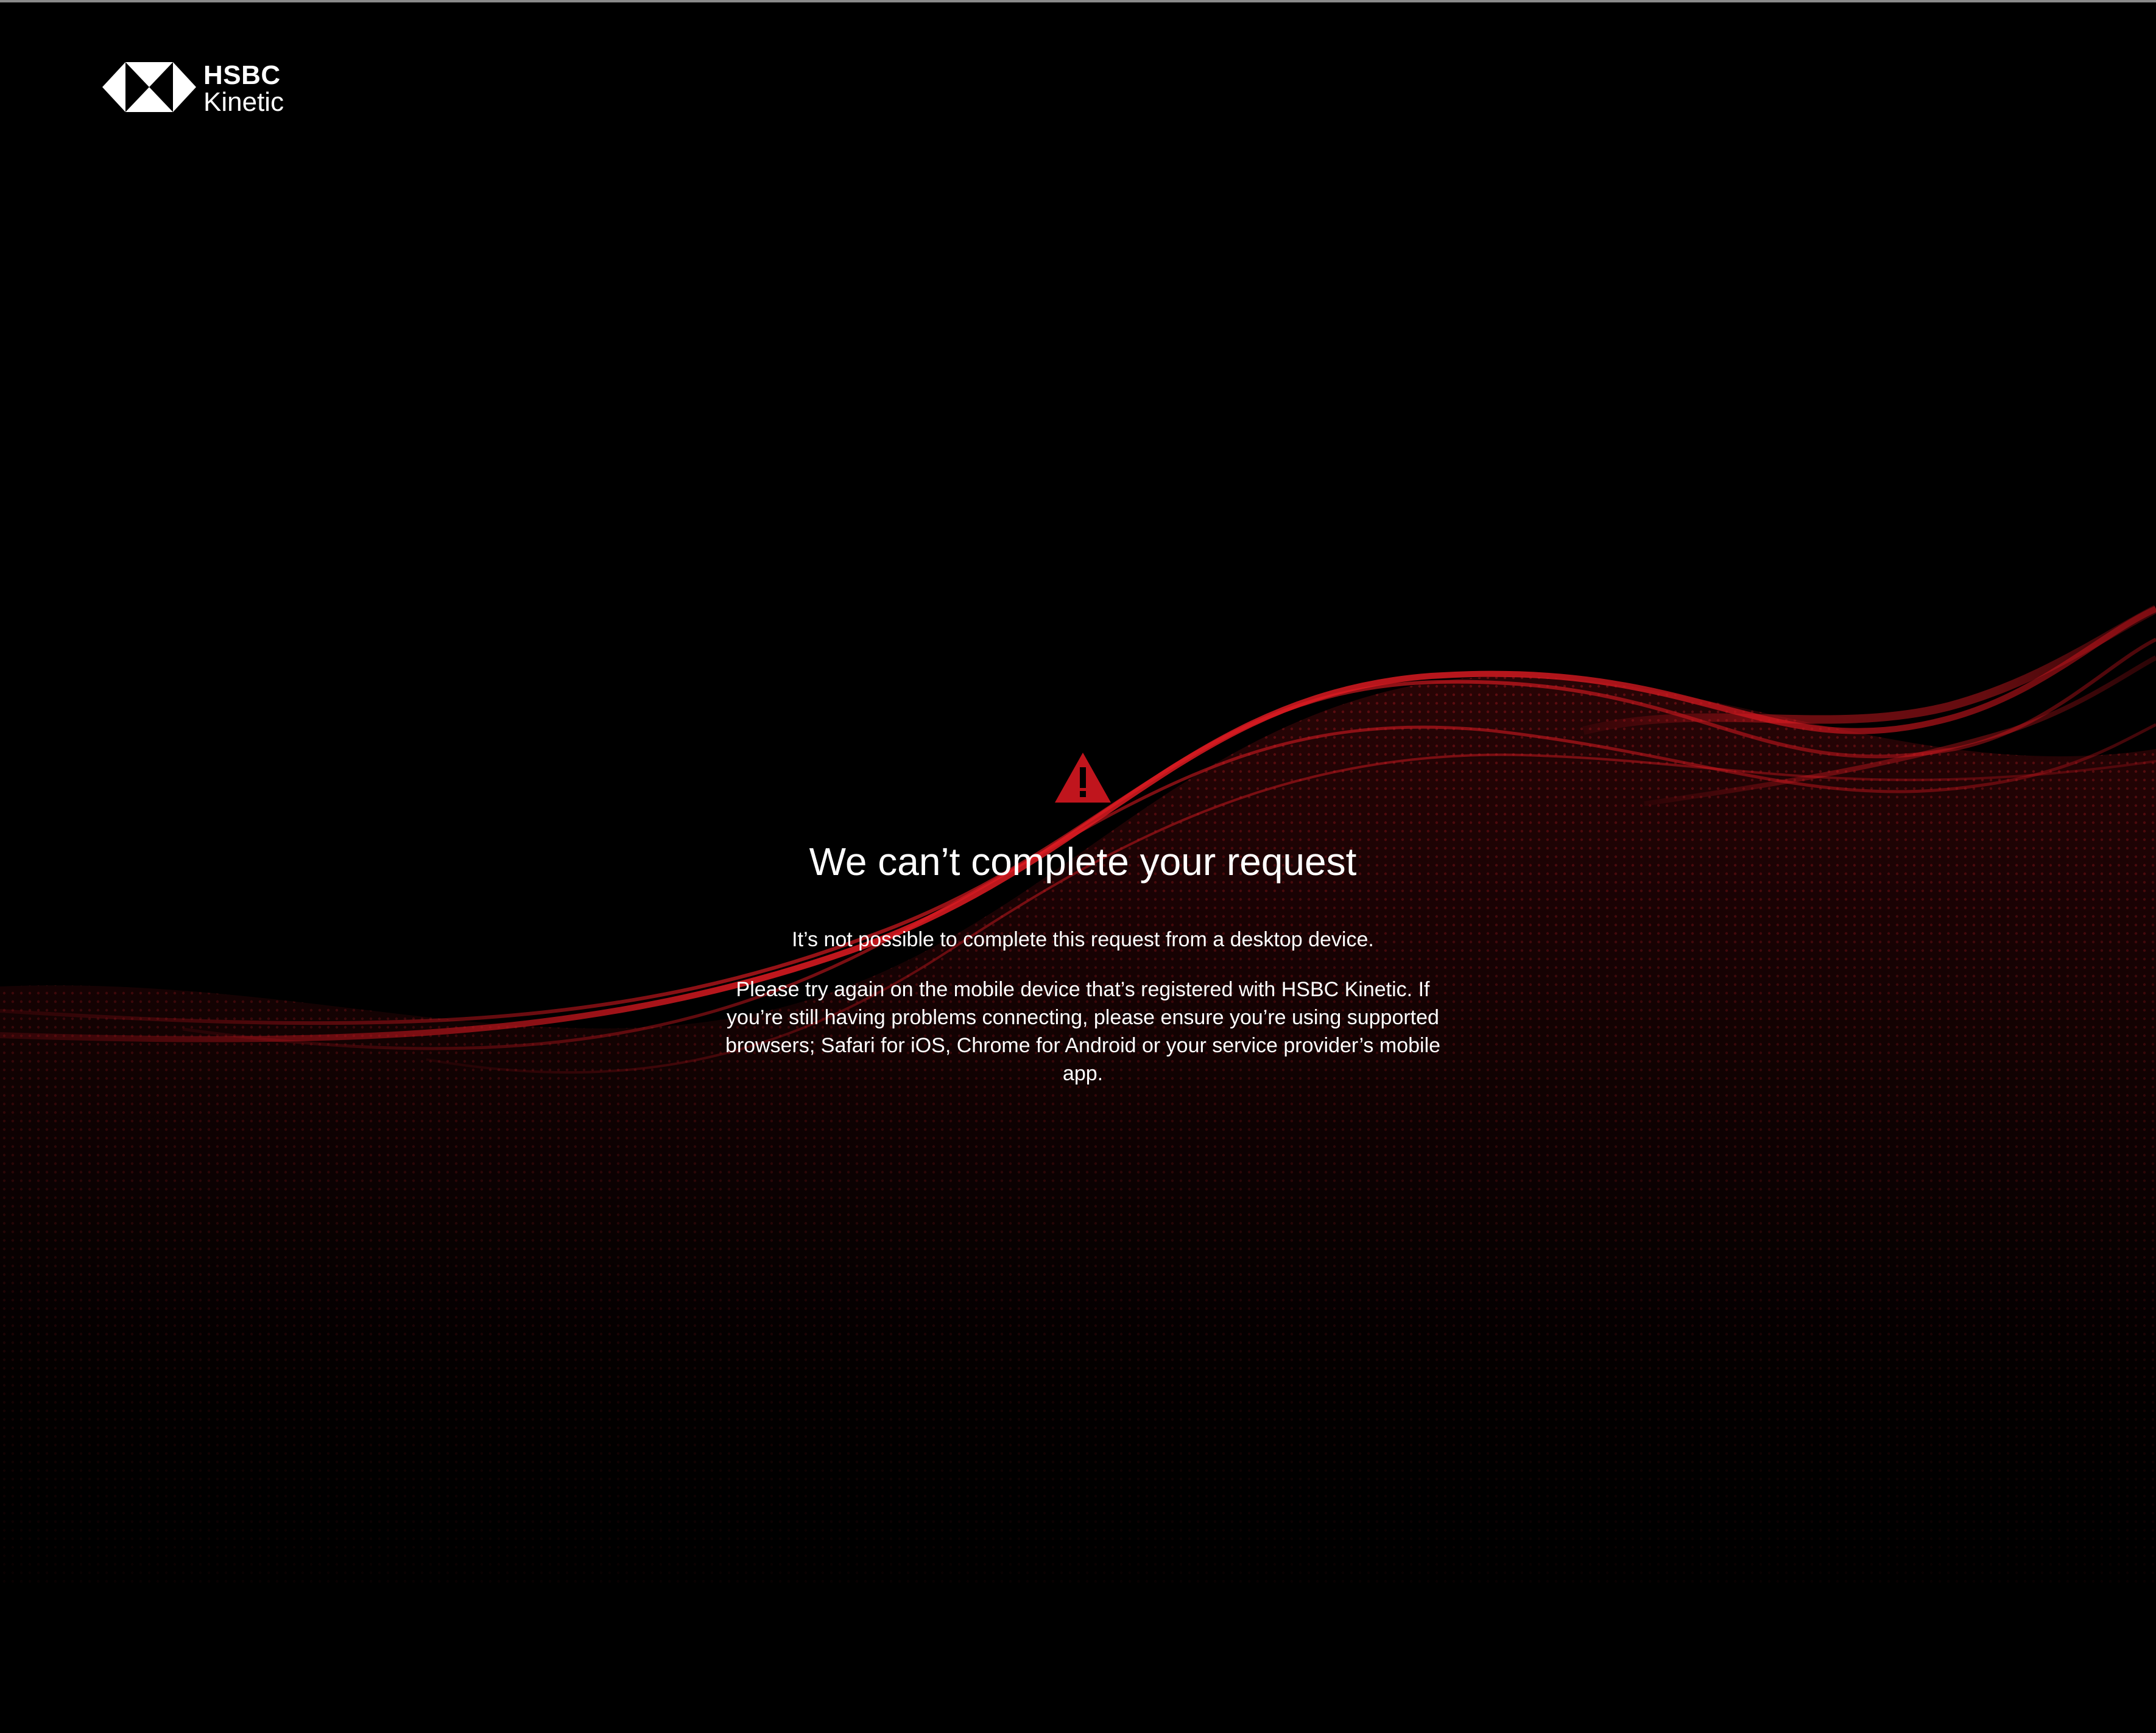  What do you see at coordinates (1083, 778) in the screenshot?
I see `warning-icon` at bounding box center [1083, 778].